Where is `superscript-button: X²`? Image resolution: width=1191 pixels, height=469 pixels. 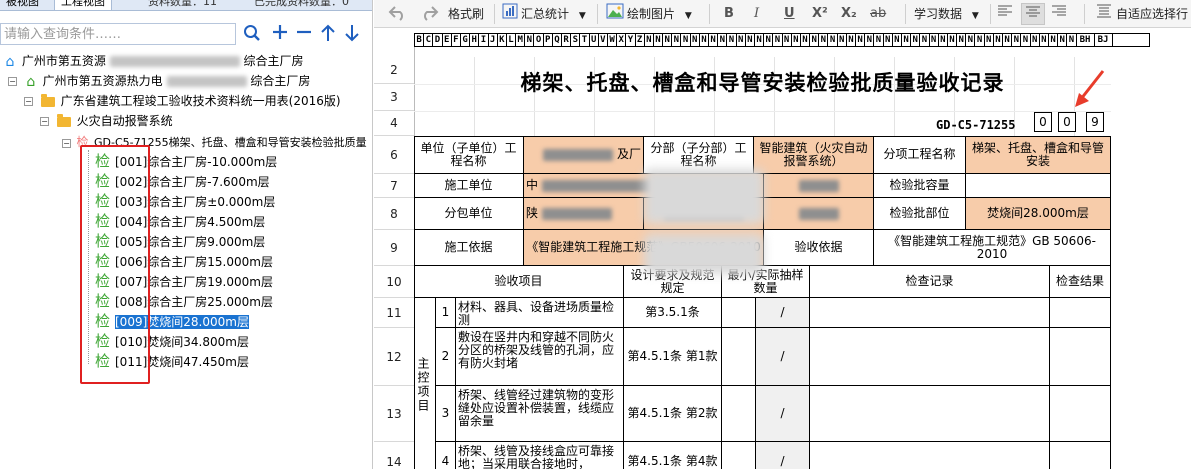 superscript-button: X² is located at coordinates (820, 14).